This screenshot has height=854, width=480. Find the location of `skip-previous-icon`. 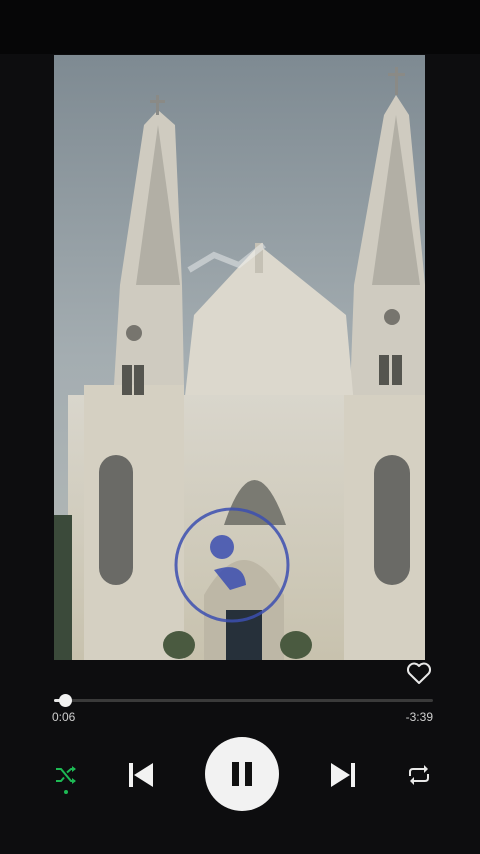

skip-previous-icon is located at coordinates (141, 775).